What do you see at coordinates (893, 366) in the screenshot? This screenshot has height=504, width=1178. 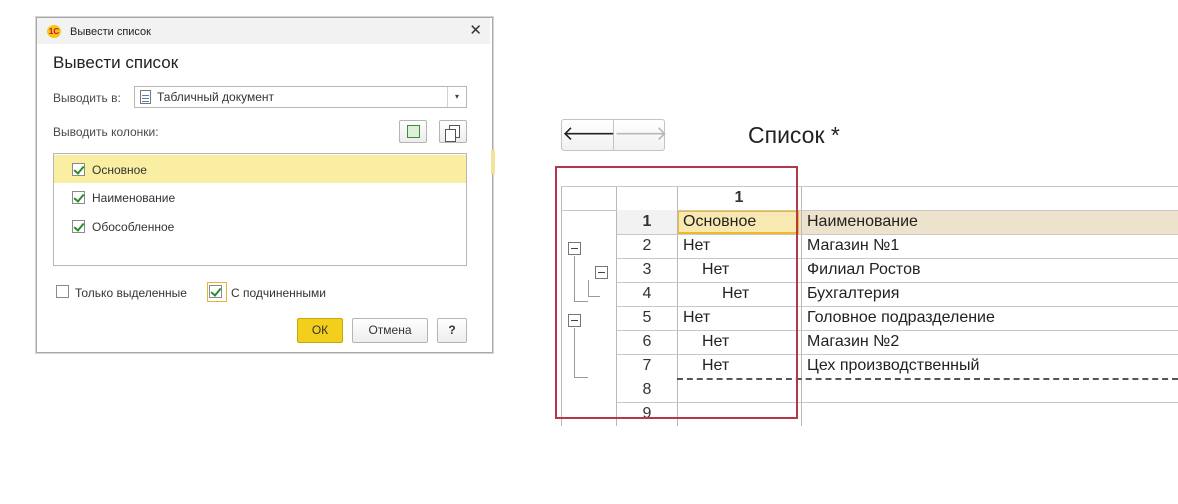 I see `table-cell: Цех производственный` at bounding box center [893, 366].